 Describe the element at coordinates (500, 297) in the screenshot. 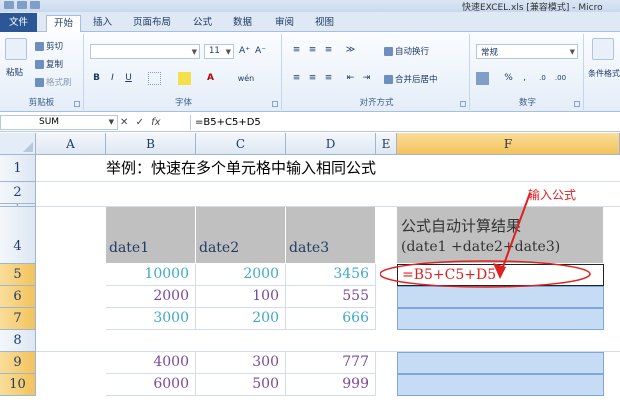

I see `cell-f6` at that location.